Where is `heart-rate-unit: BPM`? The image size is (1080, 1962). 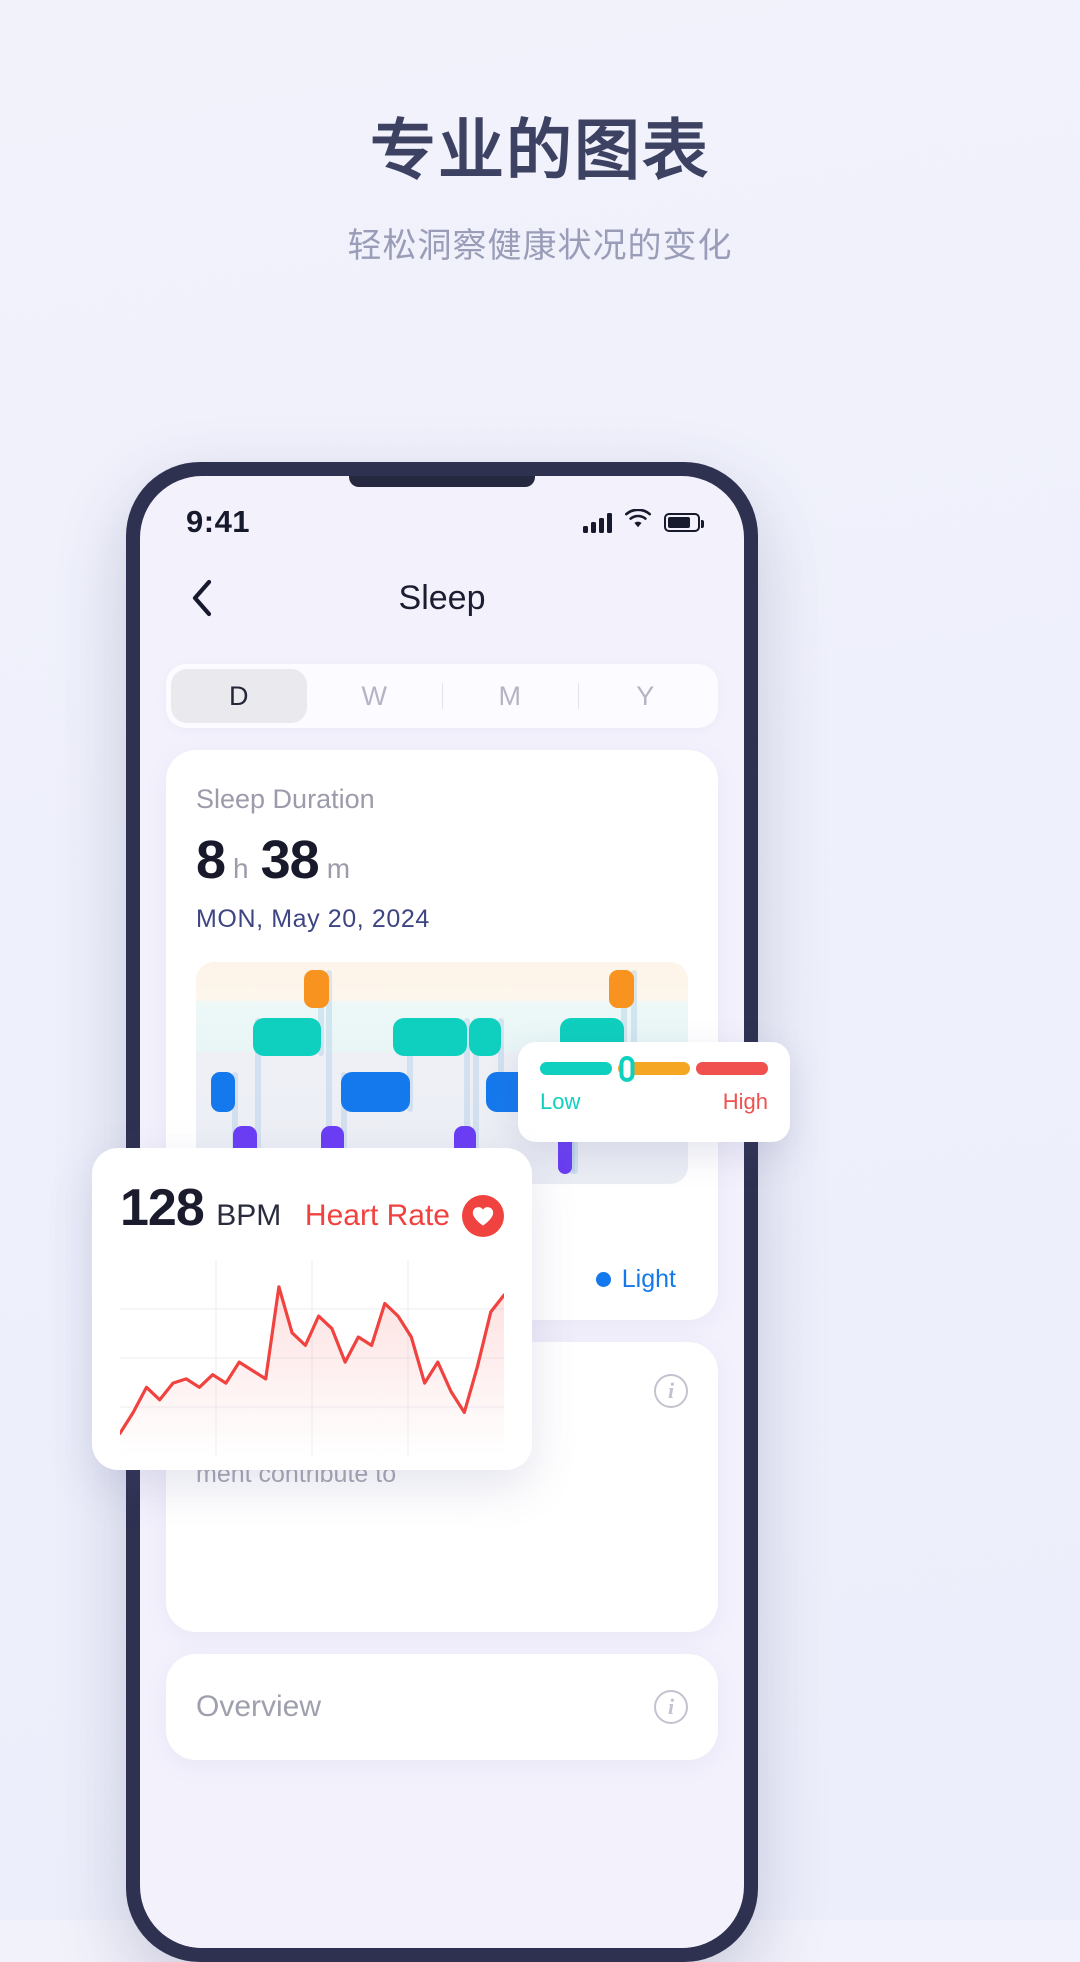 heart-rate-unit: BPM is located at coordinates (249, 1215).